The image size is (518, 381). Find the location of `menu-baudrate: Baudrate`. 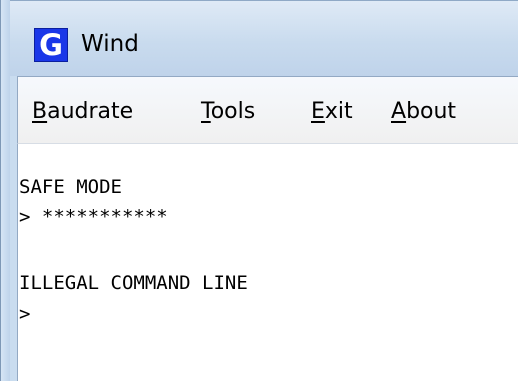

menu-baudrate: Baudrate is located at coordinates (82, 112).